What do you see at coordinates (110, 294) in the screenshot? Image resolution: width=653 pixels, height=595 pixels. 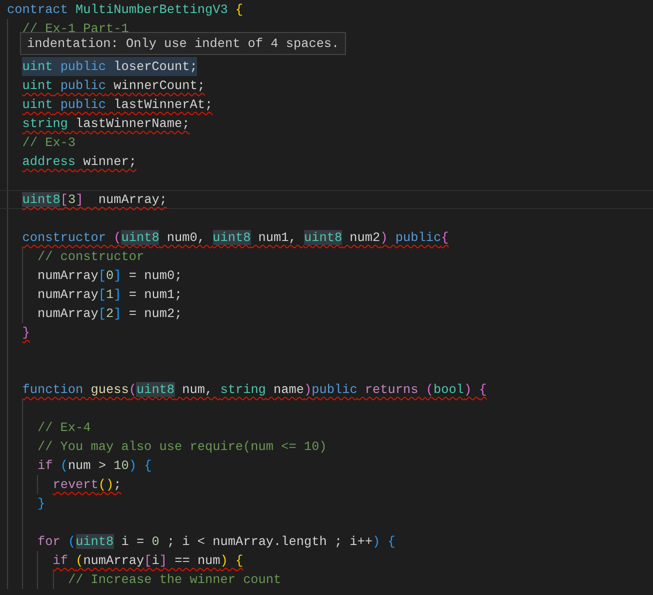 I see `code-token: 1` at bounding box center [110, 294].